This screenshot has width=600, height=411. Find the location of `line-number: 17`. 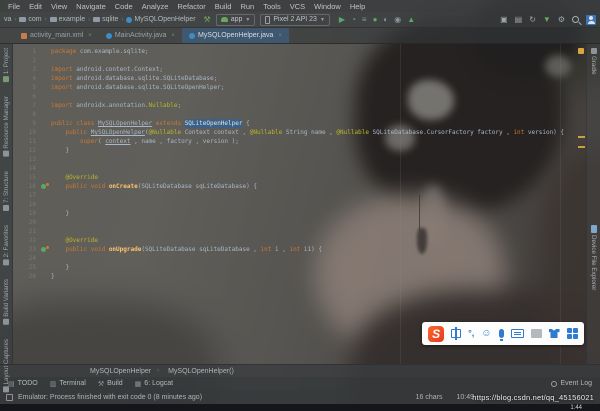

line-number: 17 is located at coordinates (32, 195).